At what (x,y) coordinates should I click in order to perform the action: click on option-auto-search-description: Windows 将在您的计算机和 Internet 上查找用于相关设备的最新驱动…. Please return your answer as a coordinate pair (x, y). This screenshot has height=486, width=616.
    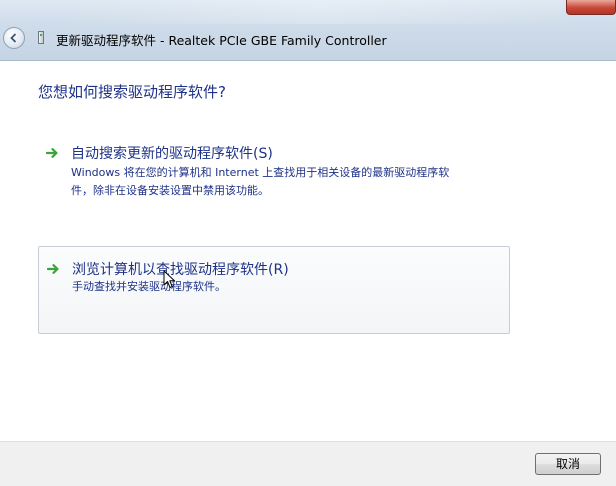
    Looking at the image, I should click on (286, 182).